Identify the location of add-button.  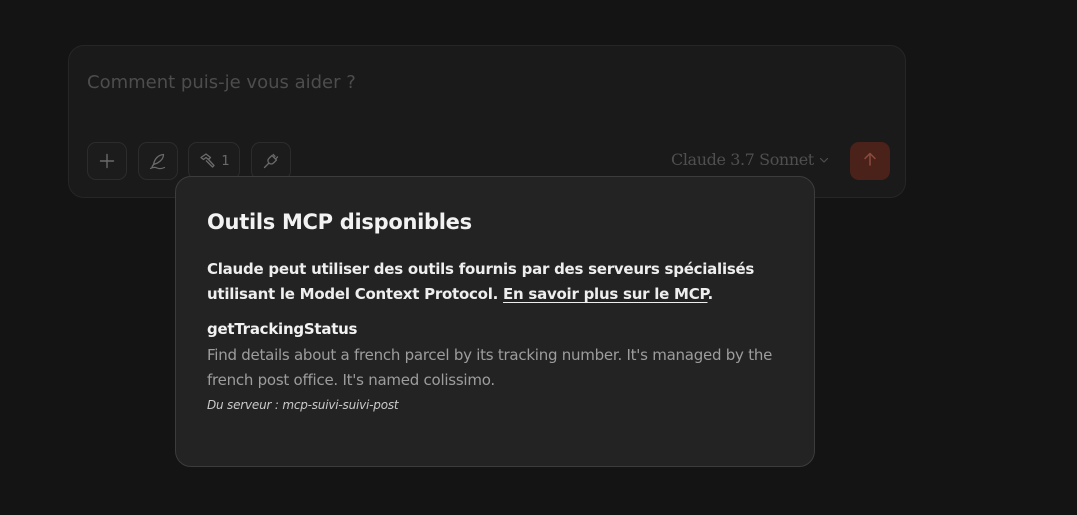
(107, 161).